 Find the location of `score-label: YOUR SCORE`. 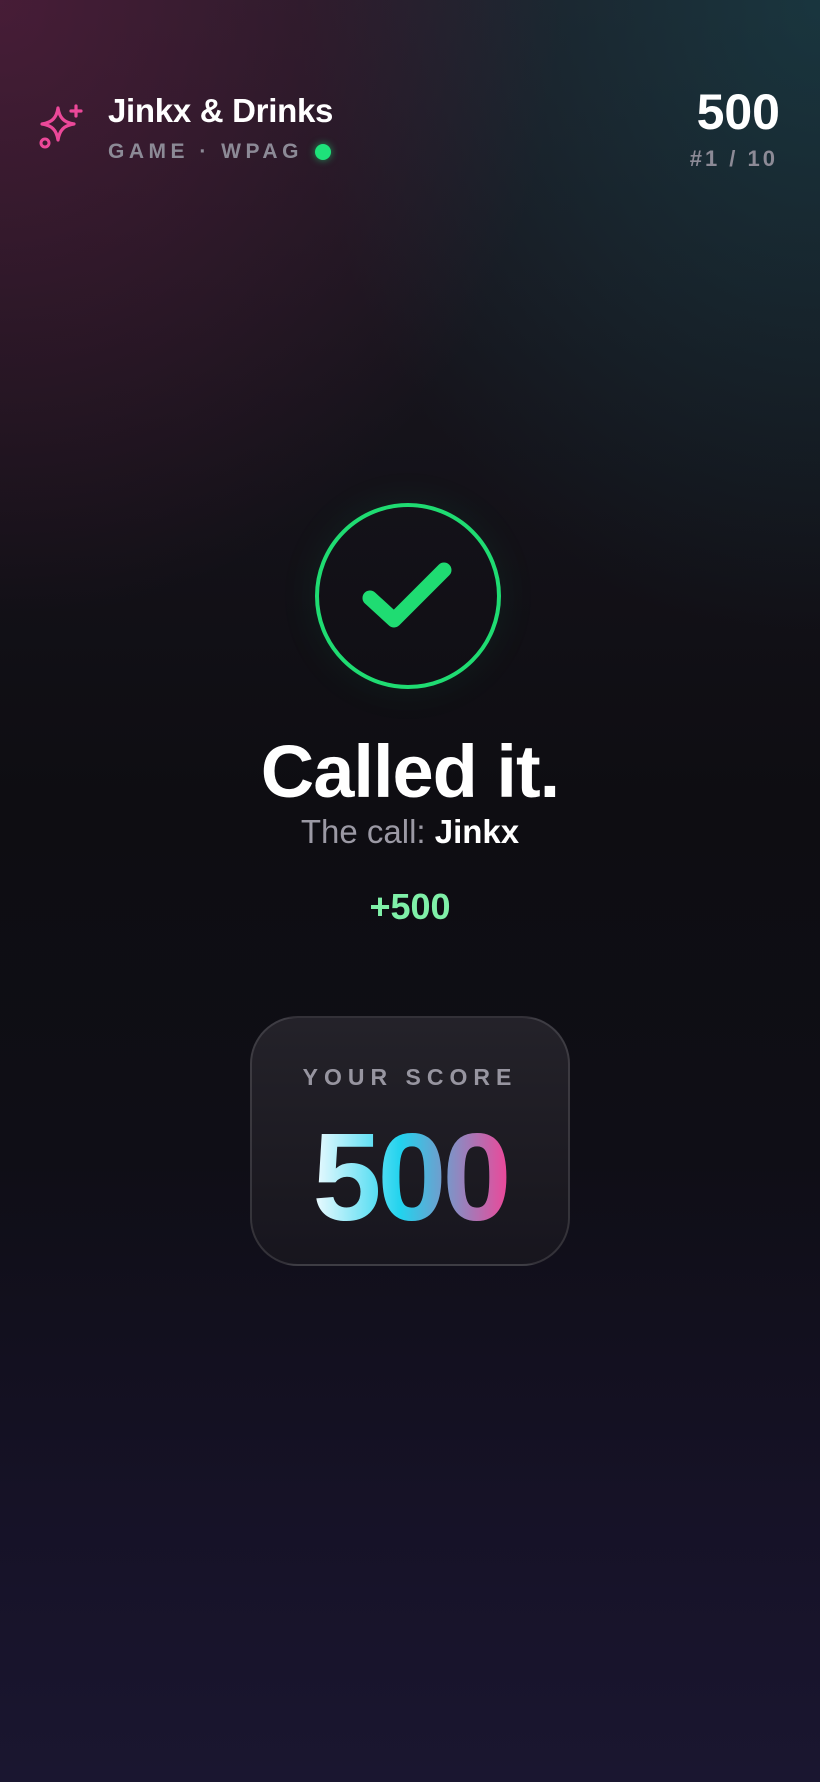

score-label: YOUR SCORE is located at coordinates (410, 1077).